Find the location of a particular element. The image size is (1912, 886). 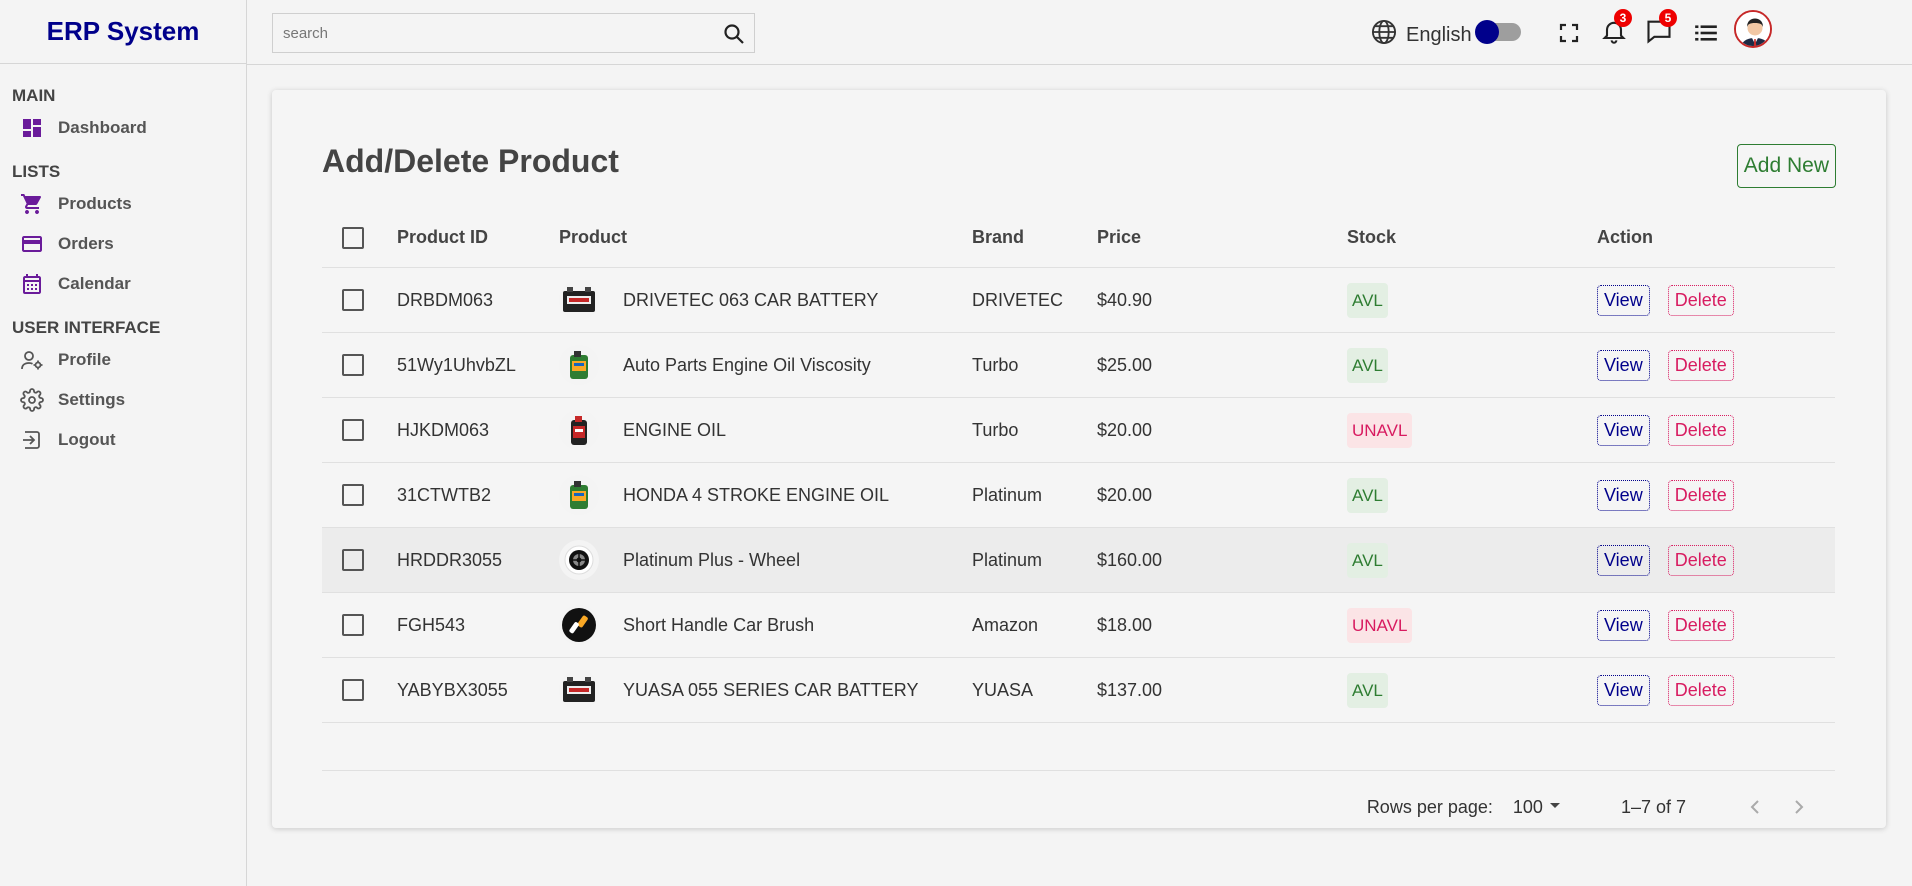

rows-per-page-select: 100 is located at coordinates (1540, 807).